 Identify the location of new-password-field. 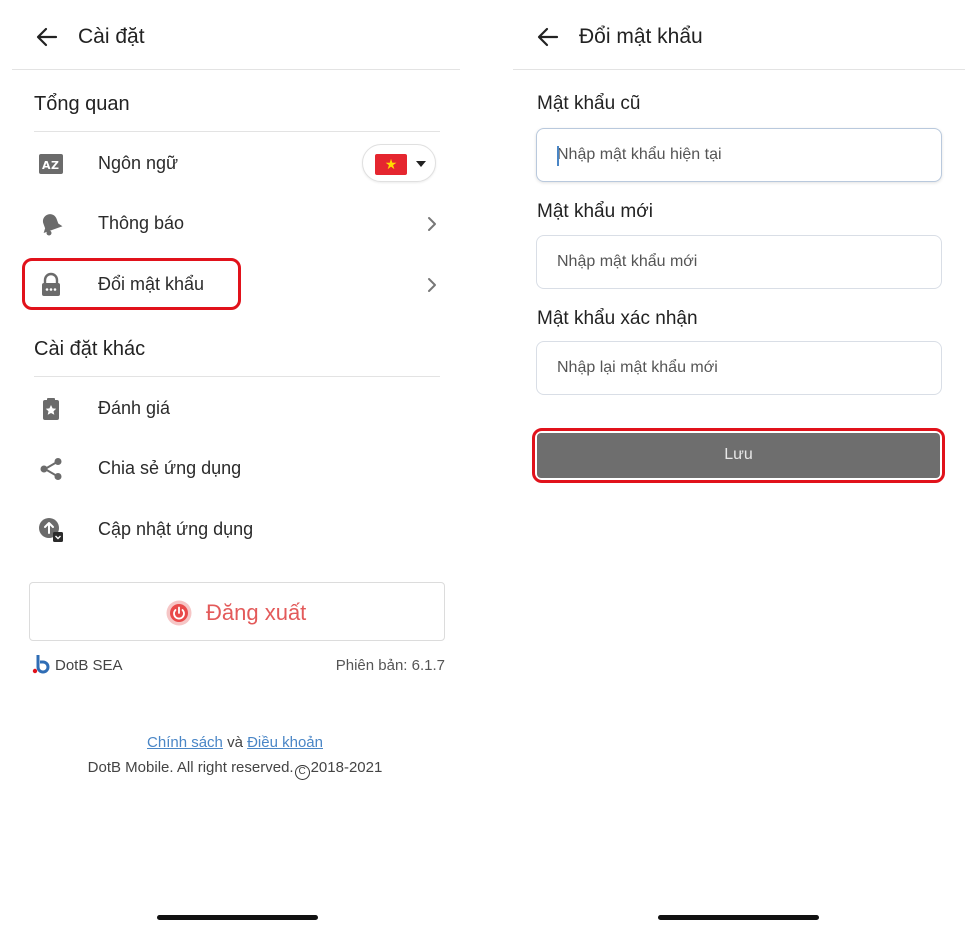
(739, 262).